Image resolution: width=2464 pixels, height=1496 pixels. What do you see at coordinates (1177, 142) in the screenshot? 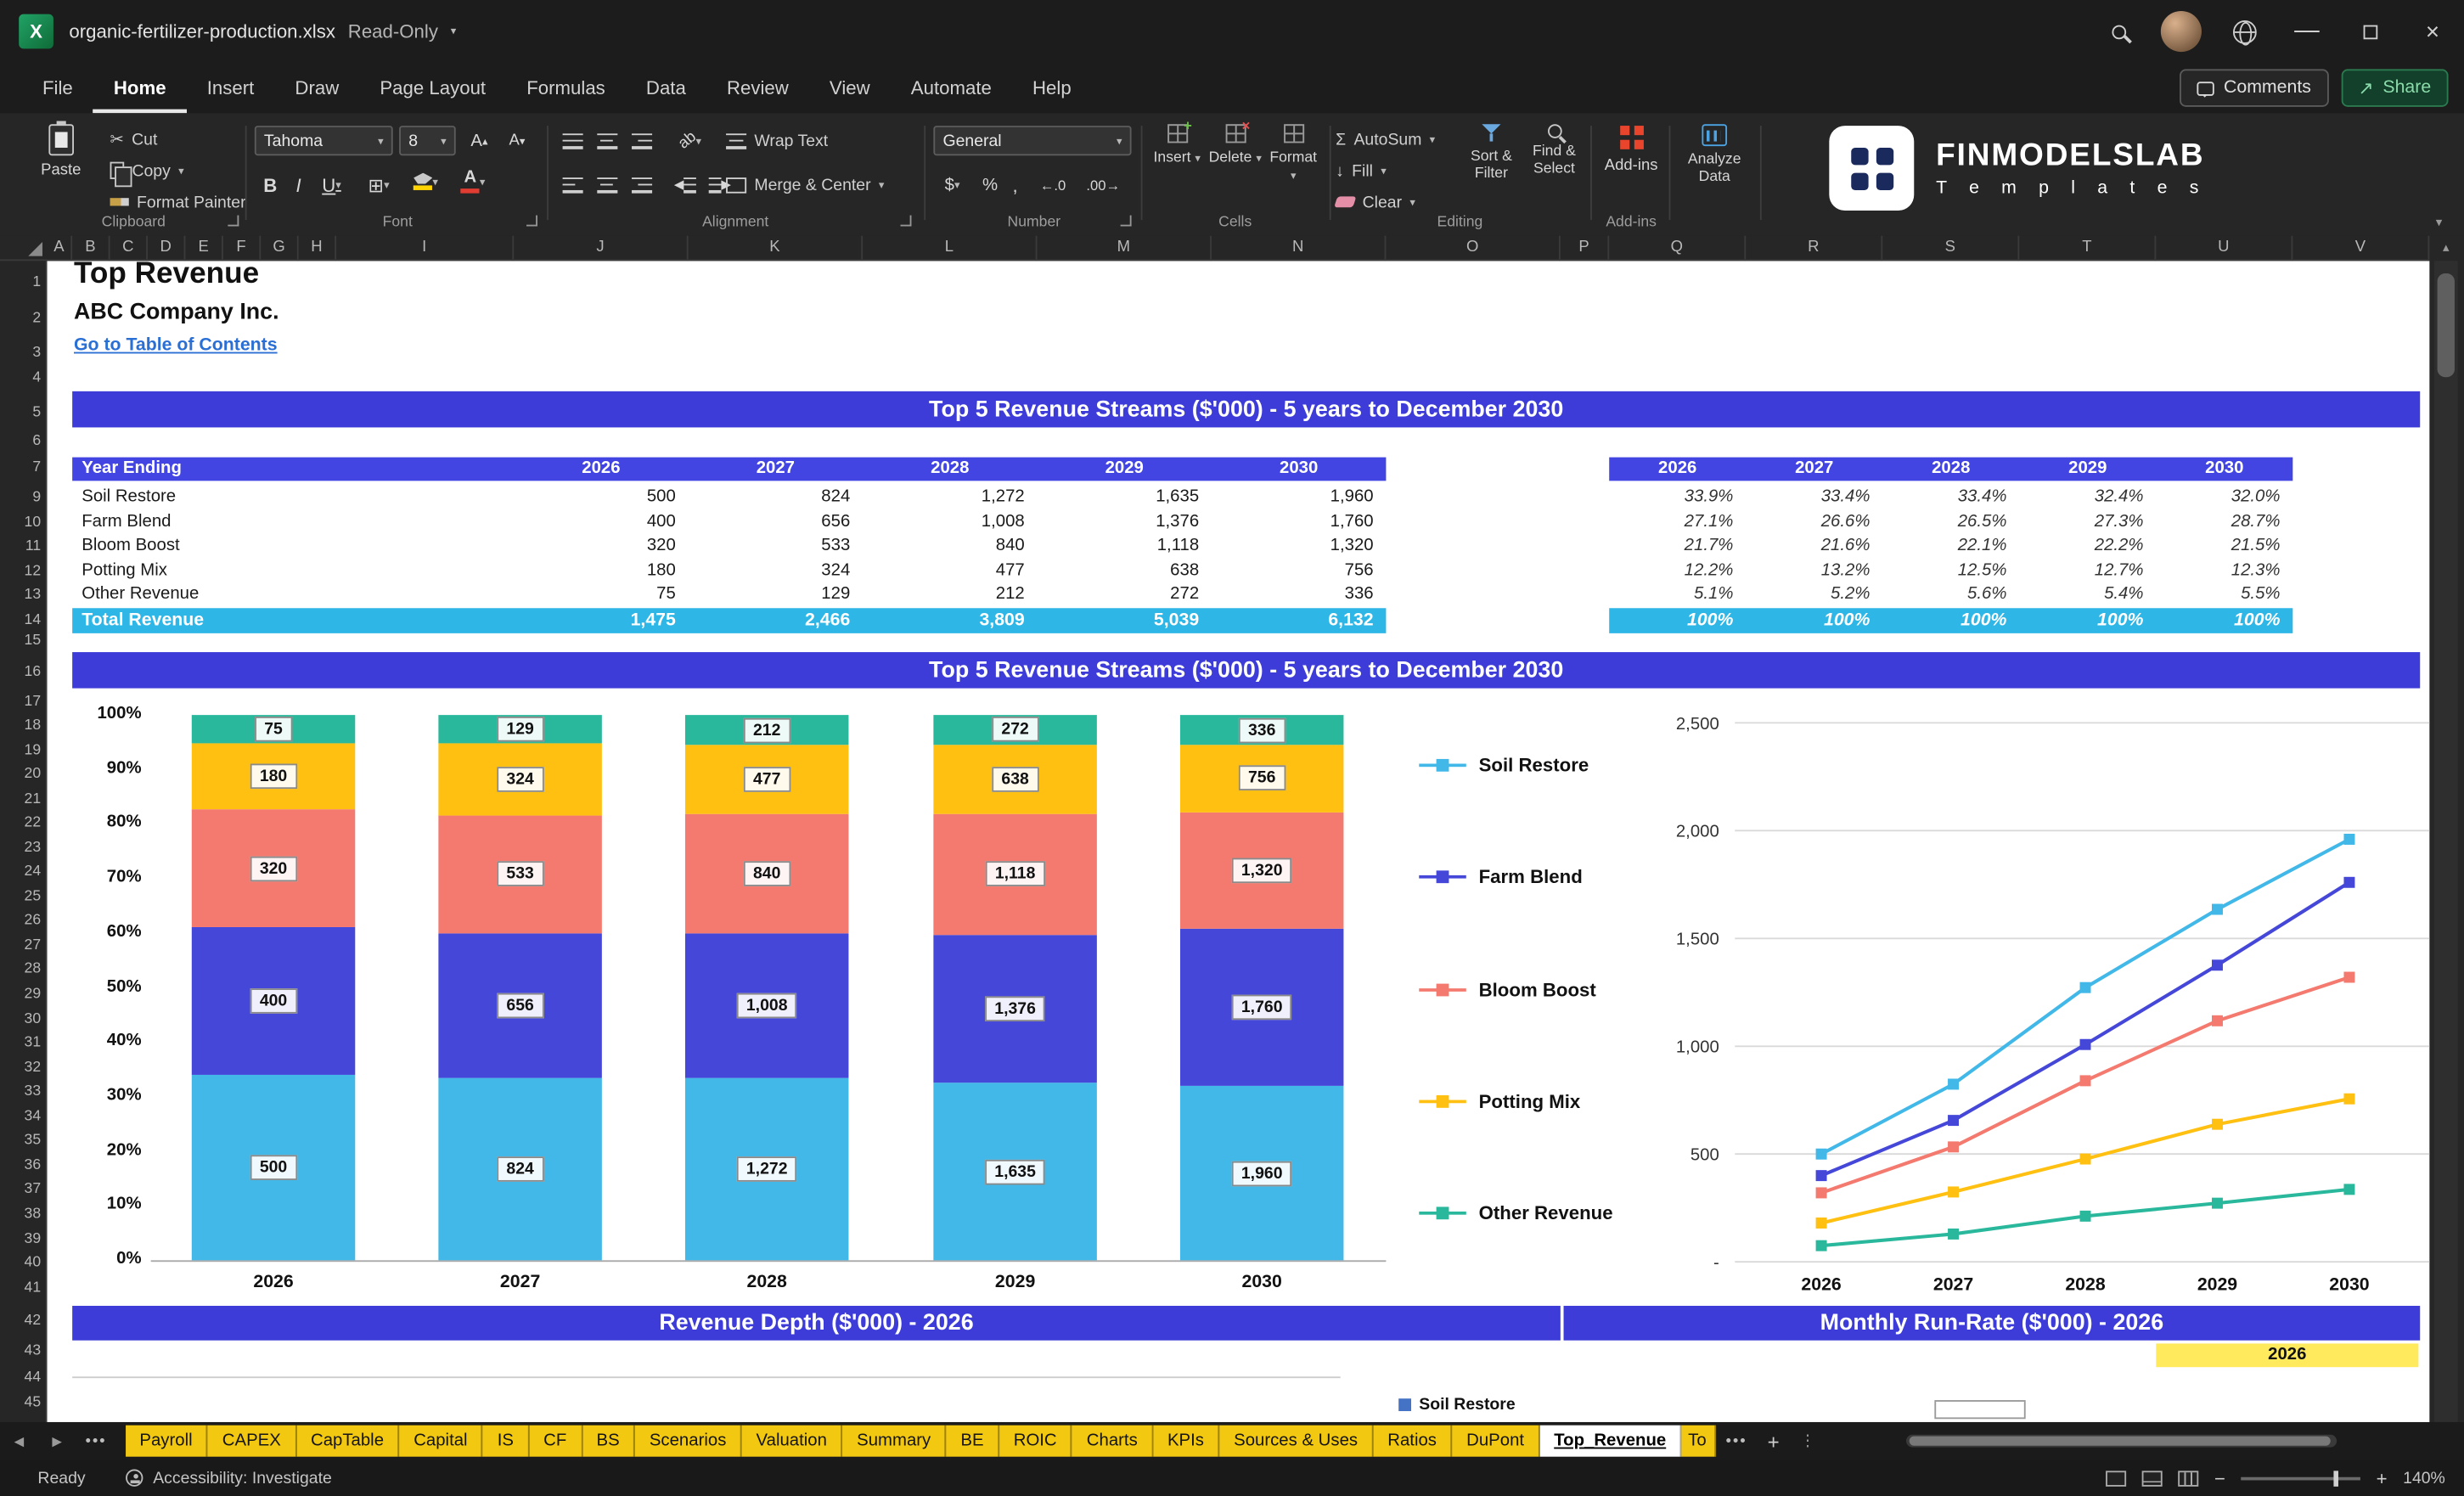
I see `insert-cells-button: + Insert ▾` at bounding box center [1177, 142].